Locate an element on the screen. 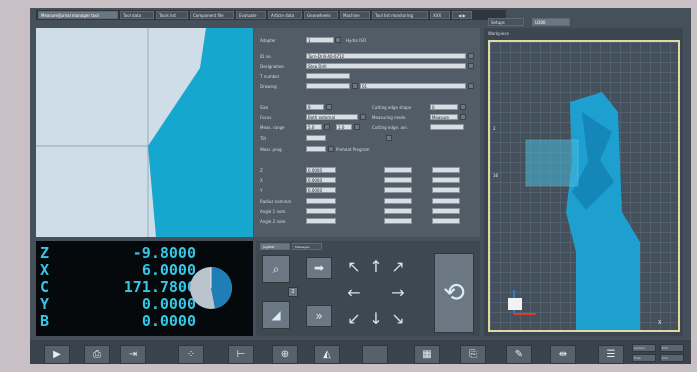 Image resolution: width=697 pixels, height=372 pixels. tab-machine: Machine is located at coordinates (355, 15).